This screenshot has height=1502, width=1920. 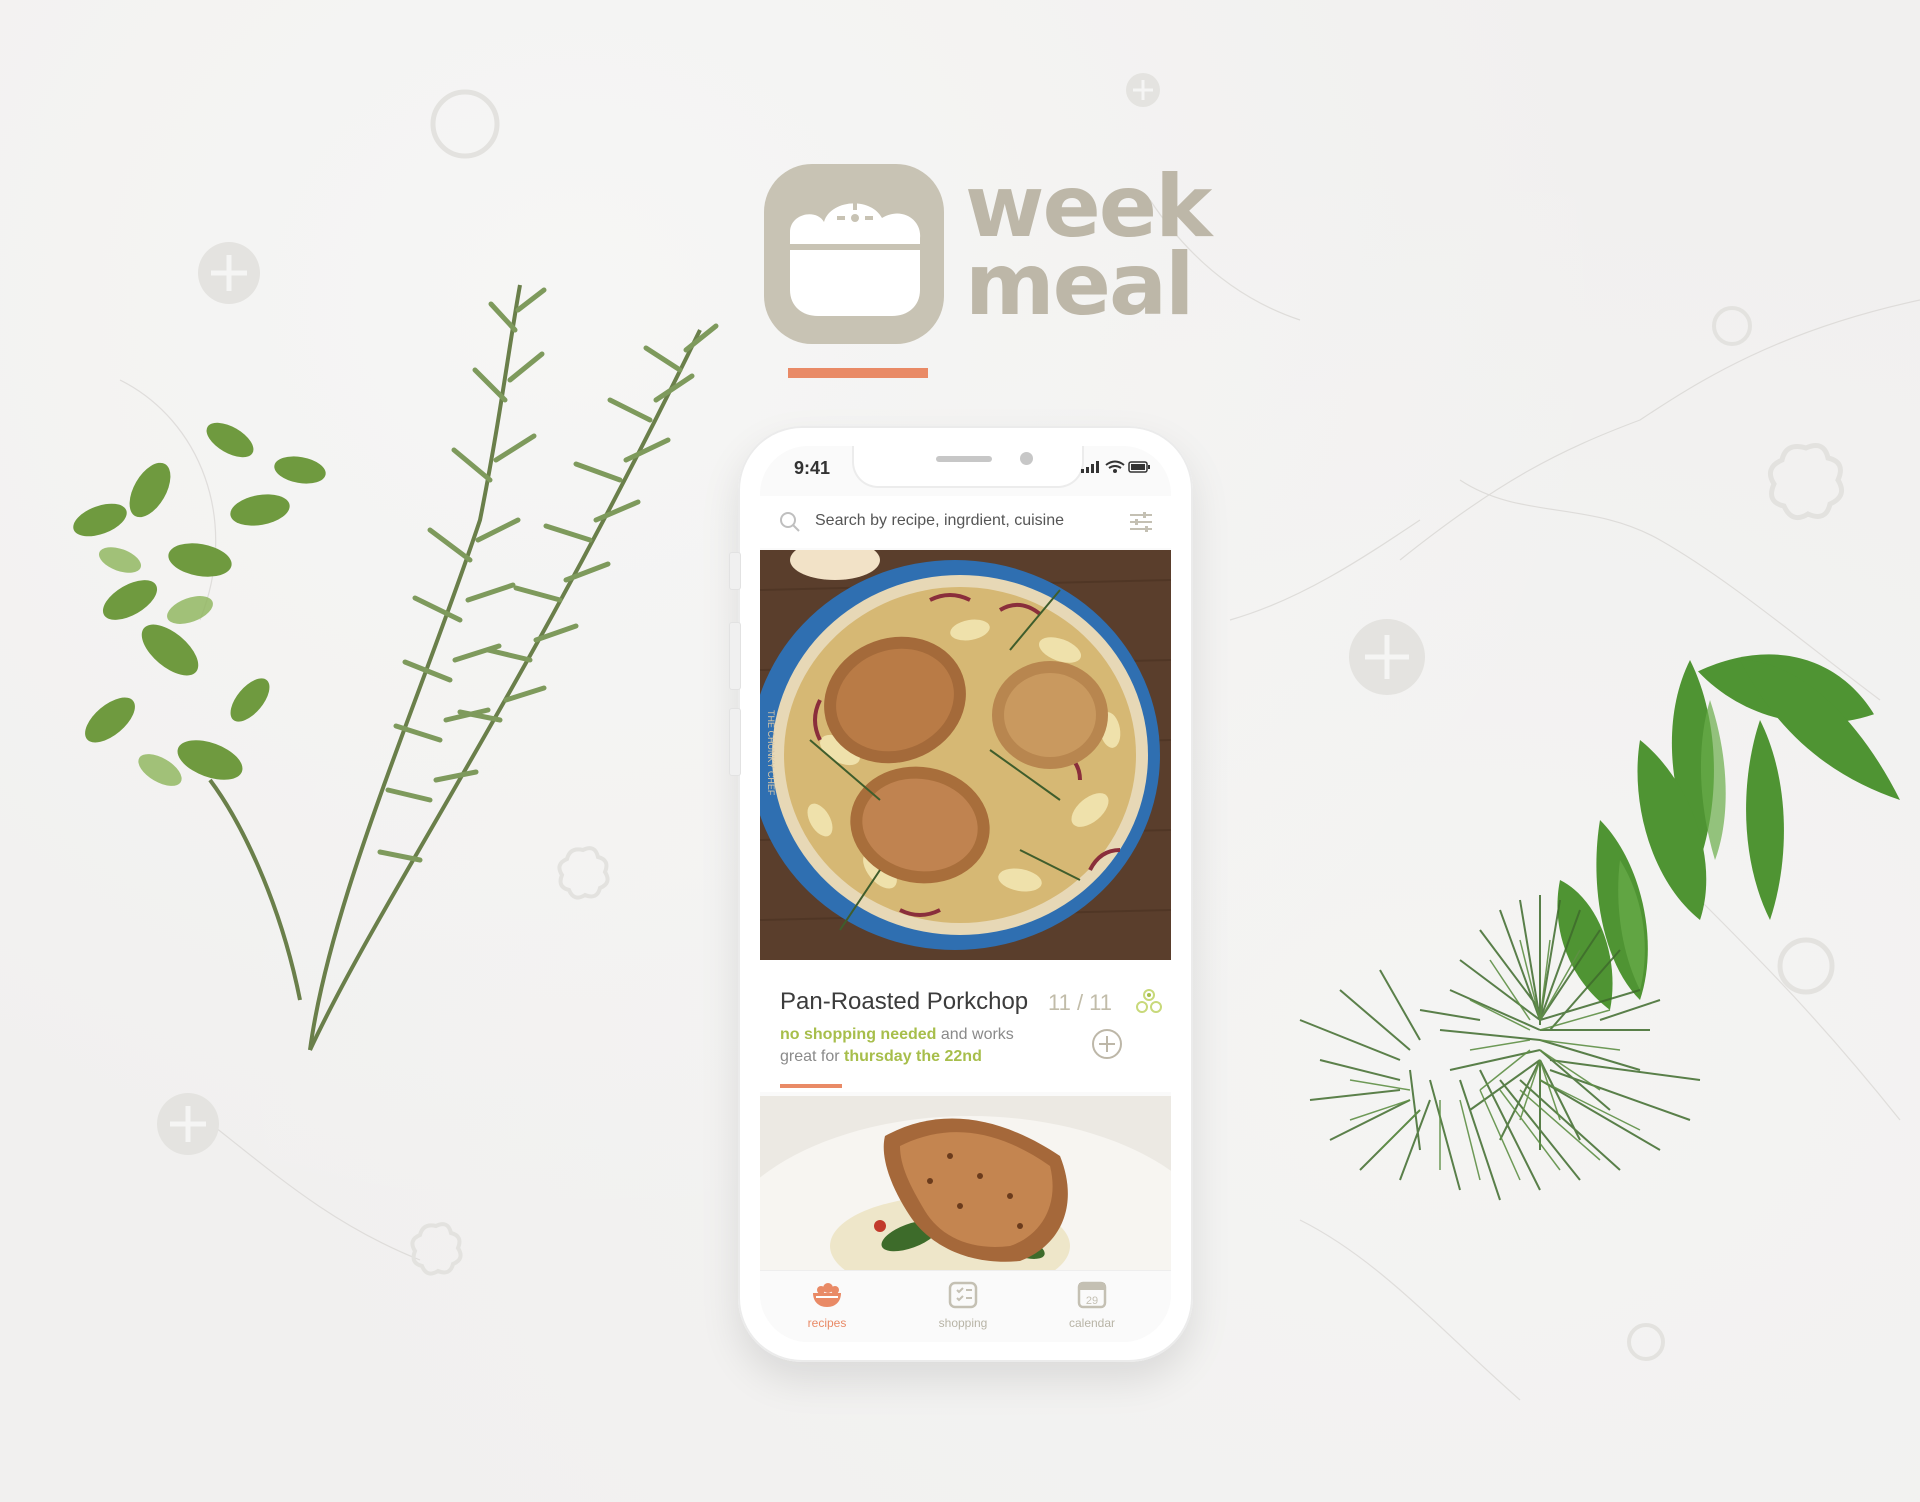 What do you see at coordinates (735, 571) in the screenshot?
I see `phone-side-button-mute` at bounding box center [735, 571].